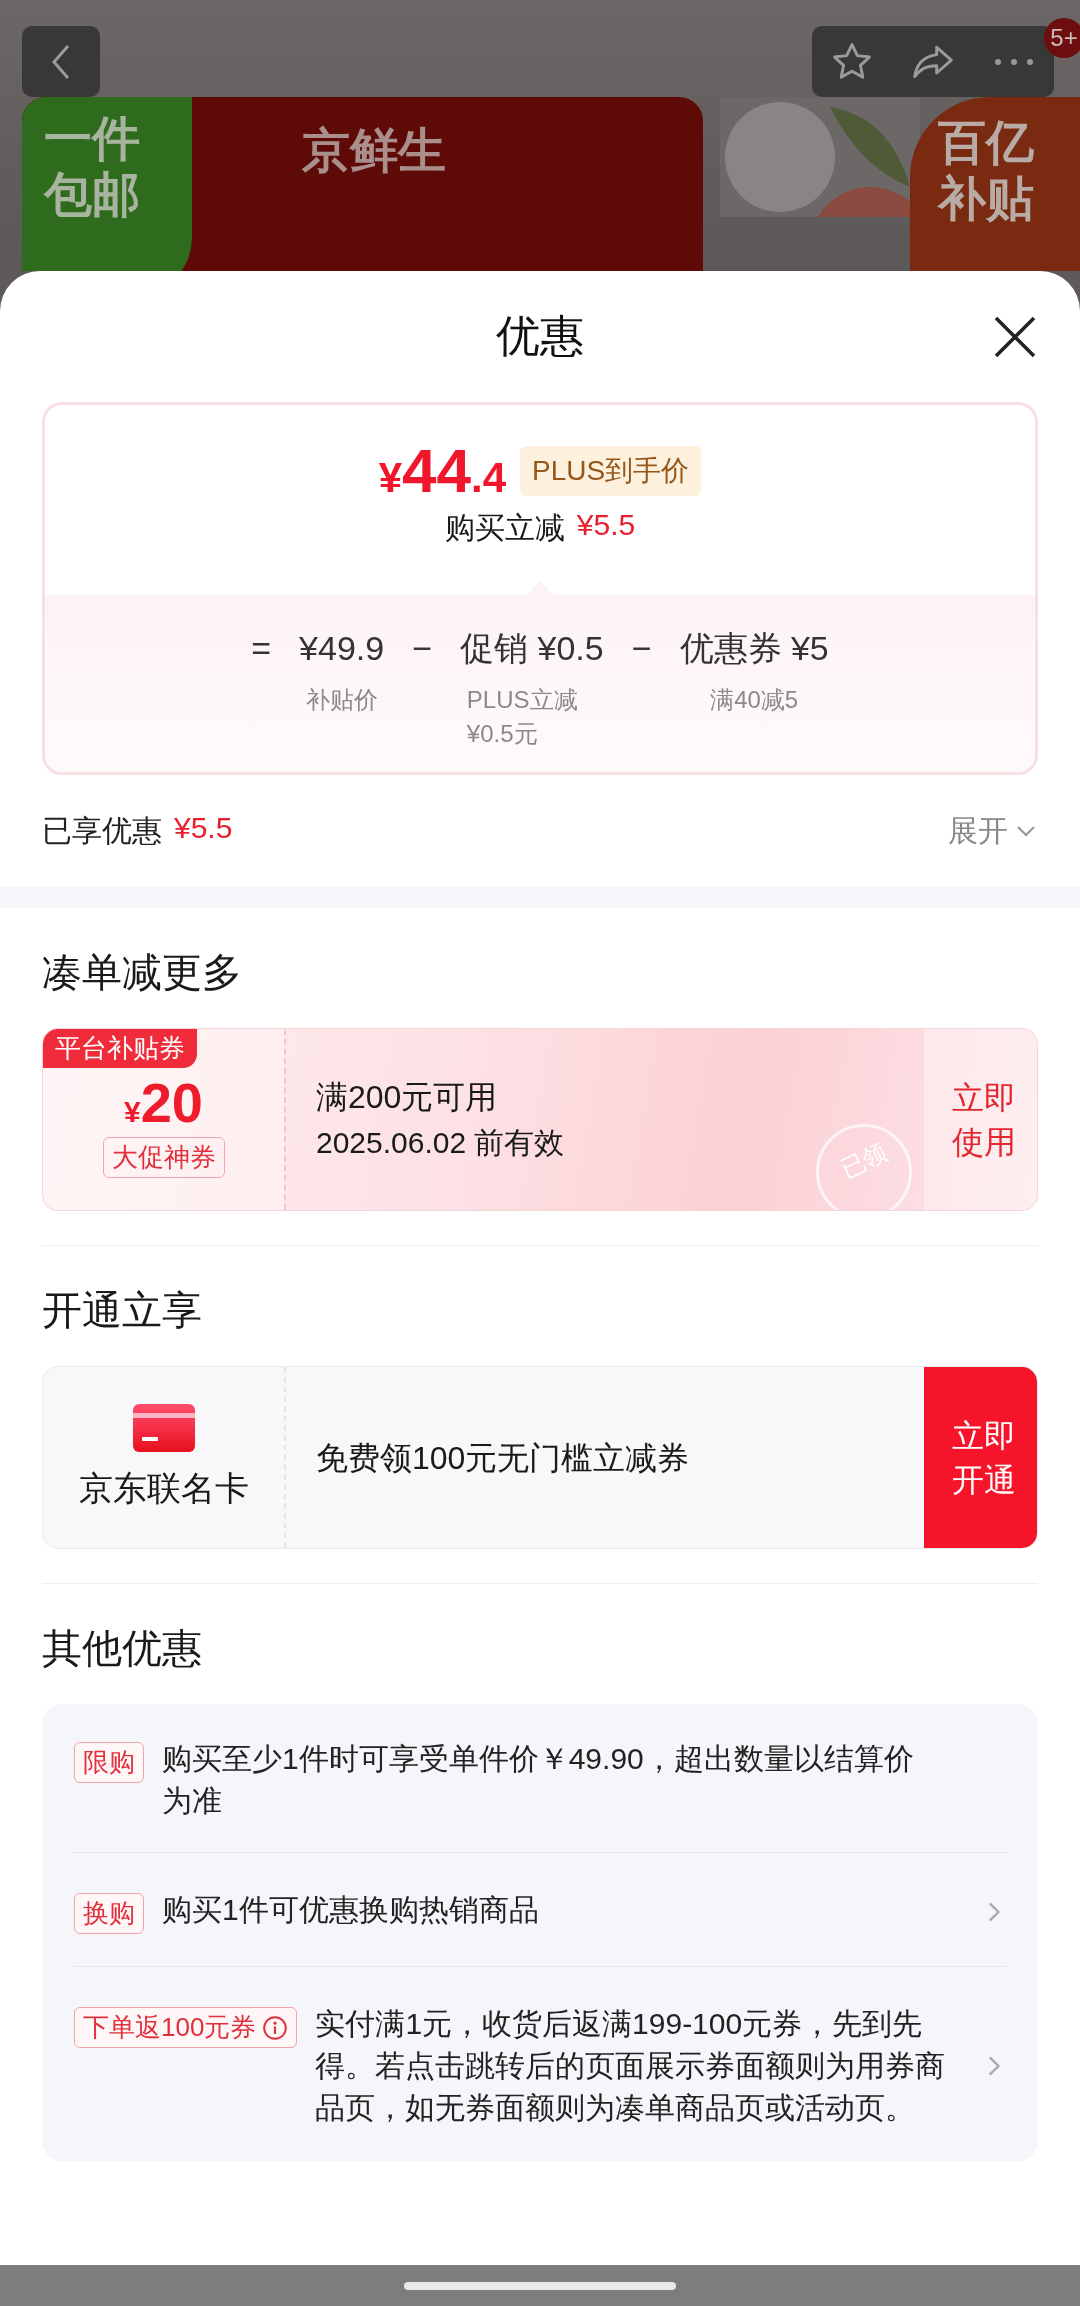 The width and height of the screenshot is (1080, 2306). What do you see at coordinates (109, 1913) in the screenshot?
I see `offer-tag: 换购` at bounding box center [109, 1913].